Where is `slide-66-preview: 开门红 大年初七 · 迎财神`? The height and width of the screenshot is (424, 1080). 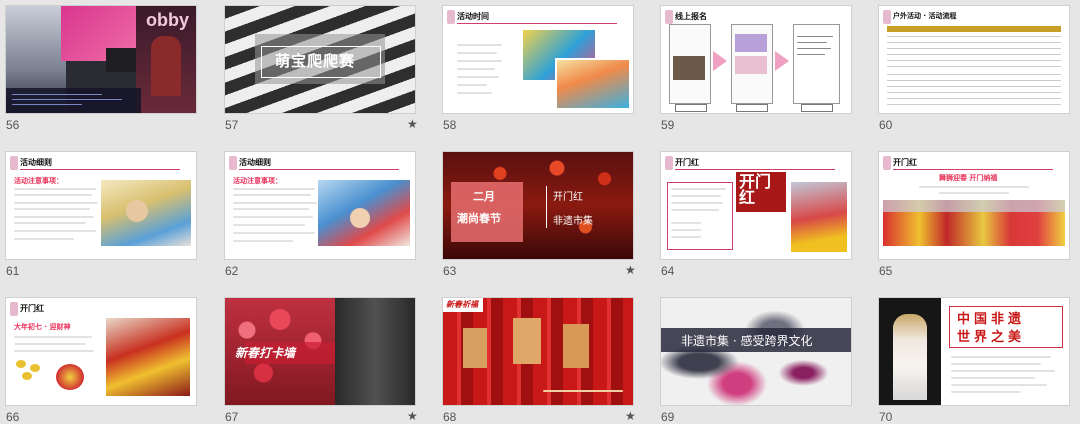
slide-66-preview: 开门红 大年初七 · 迎财神 is located at coordinates (101, 351).